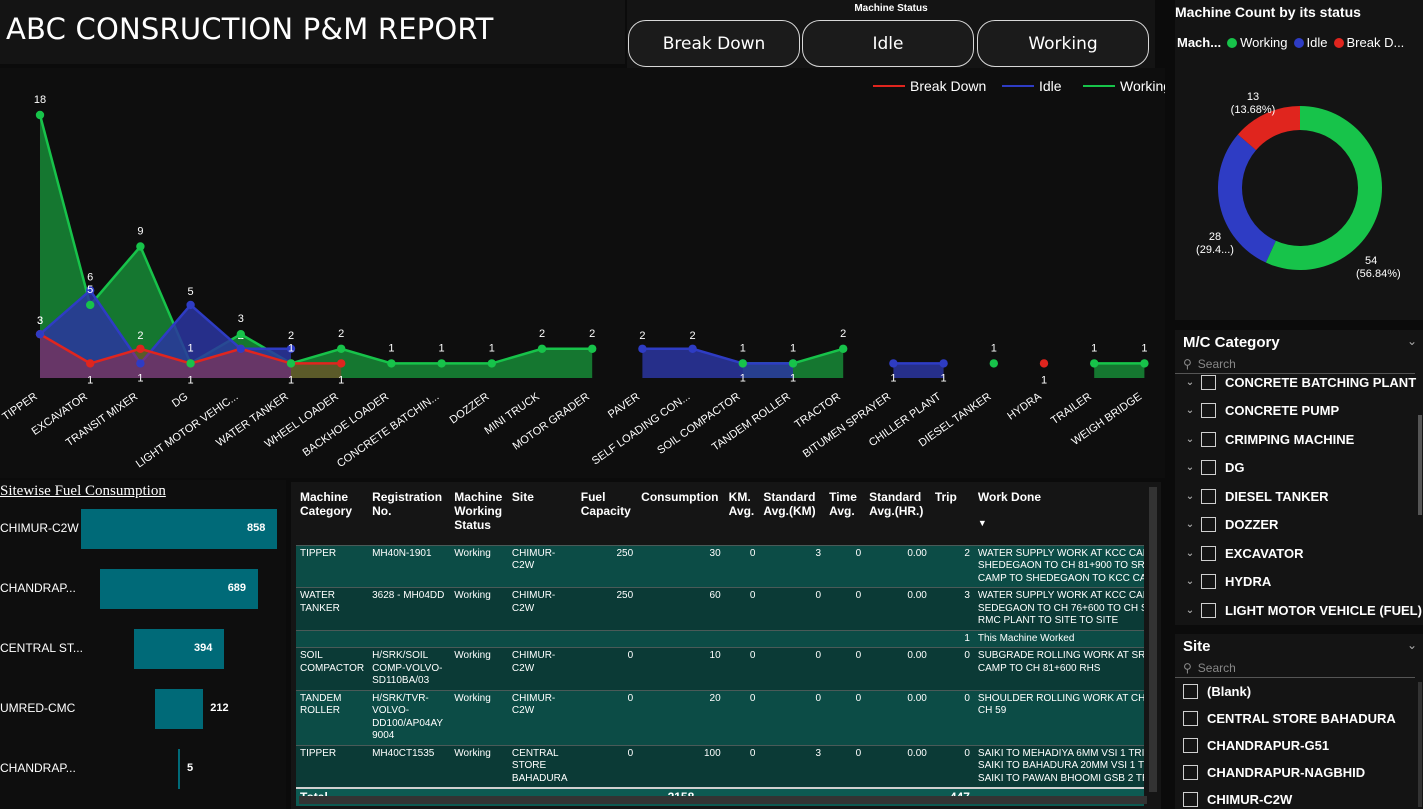 The height and width of the screenshot is (809, 1423). Describe the element at coordinates (1285, 718) in the screenshot. I see `site-item: CENTRAL STORE BAHADURA` at that location.